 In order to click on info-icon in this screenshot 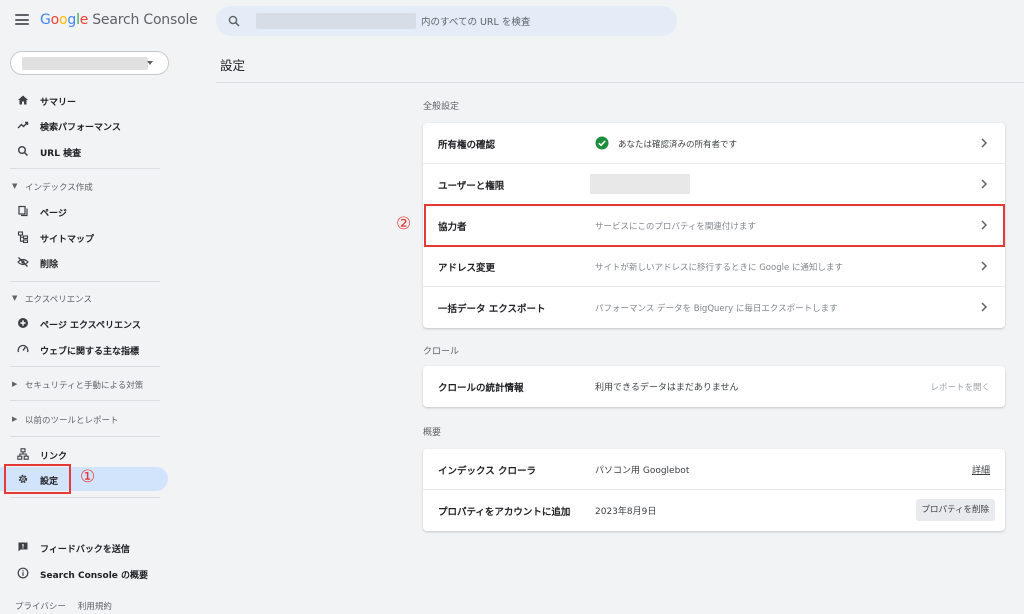, I will do `click(23, 573)`.